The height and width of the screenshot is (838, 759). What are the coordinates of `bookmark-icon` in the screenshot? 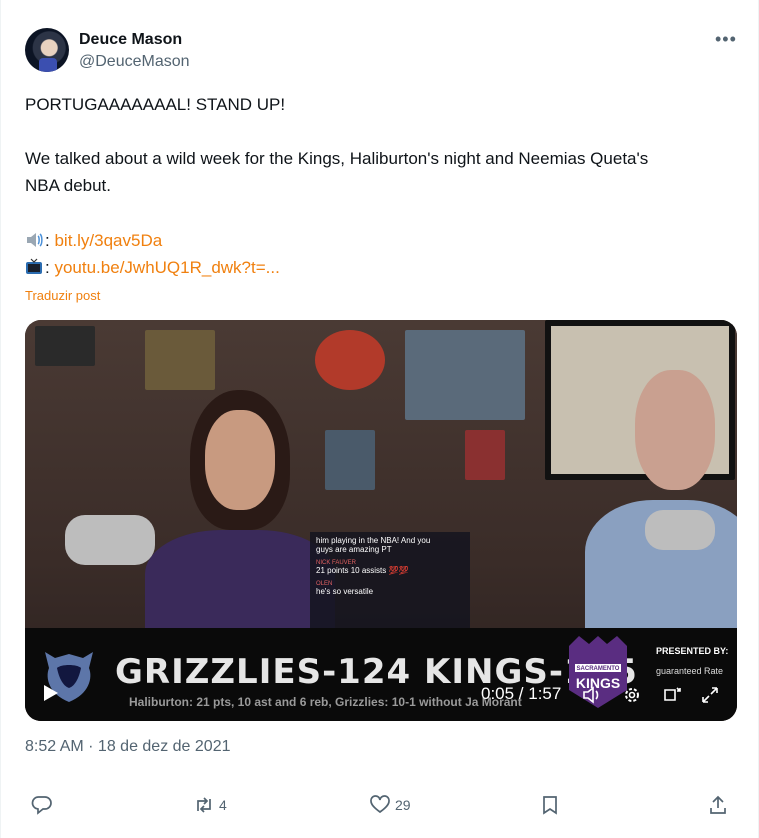 It's located at (550, 805).